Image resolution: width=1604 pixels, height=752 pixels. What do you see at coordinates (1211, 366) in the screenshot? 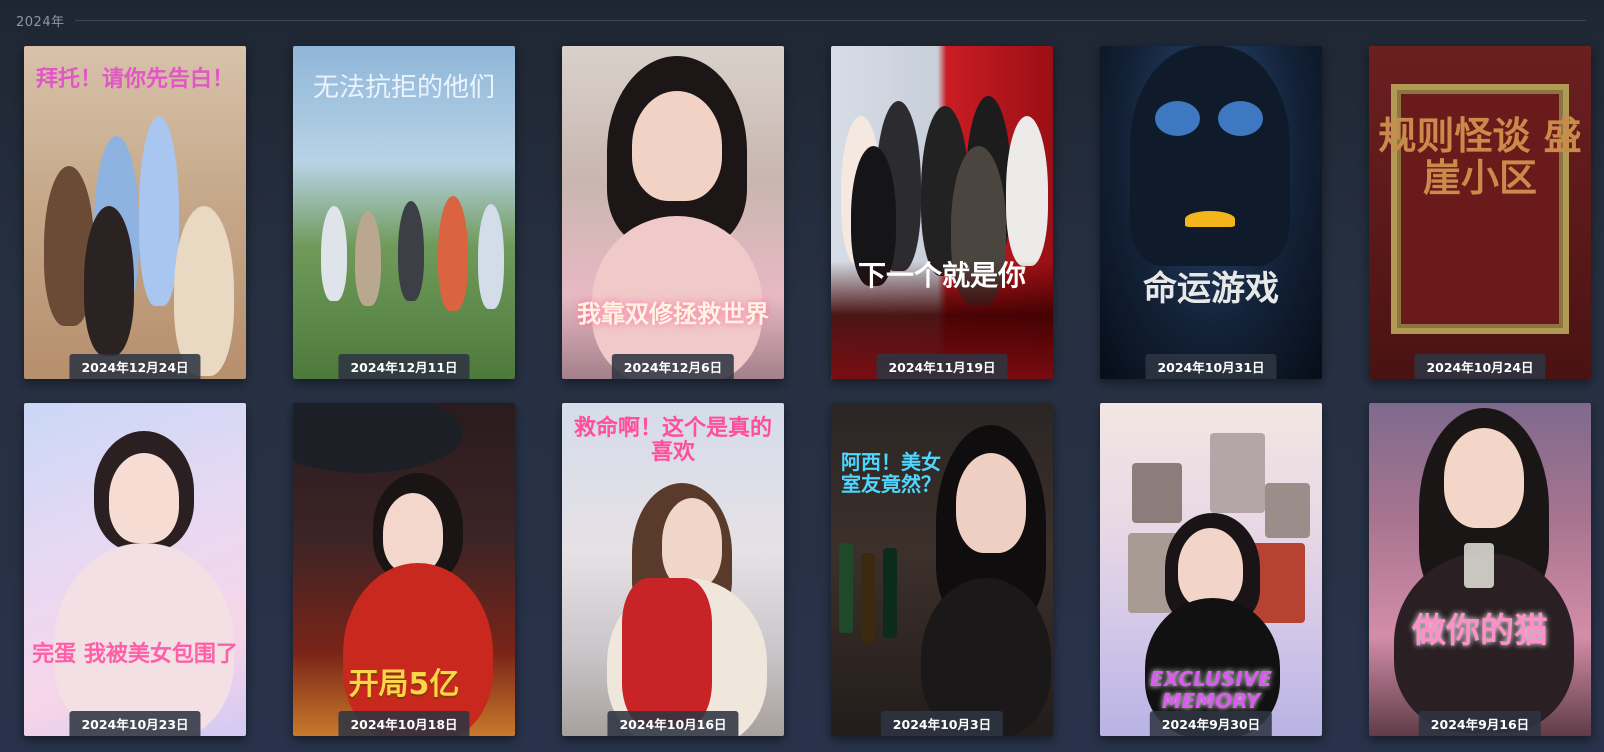
I see `release-date-badge: 2024年10月31日` at bounding box center [1211, 366].